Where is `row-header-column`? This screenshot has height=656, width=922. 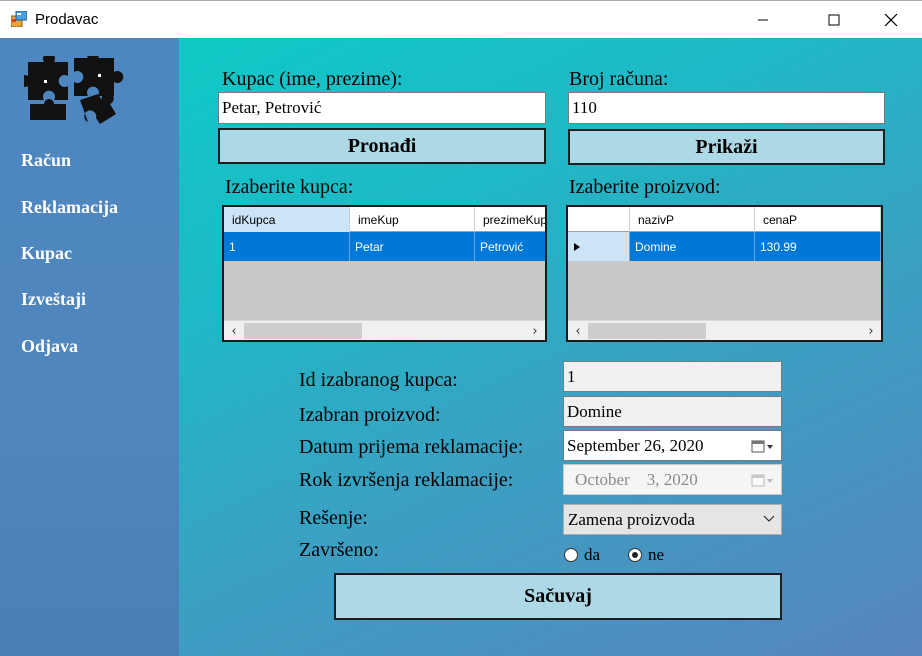 row-header-column is located at coordinates (599, 219).